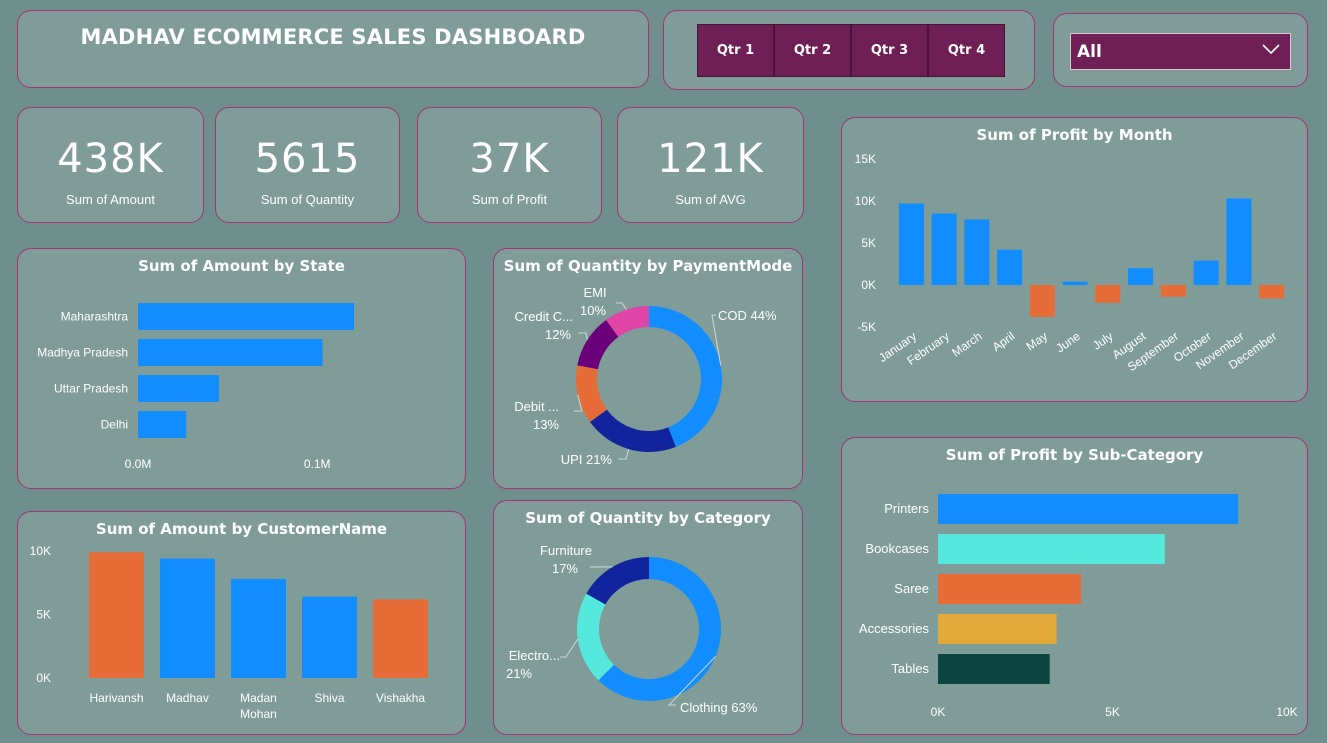  I want to click on bar-maharashtra, so click(246, 316).